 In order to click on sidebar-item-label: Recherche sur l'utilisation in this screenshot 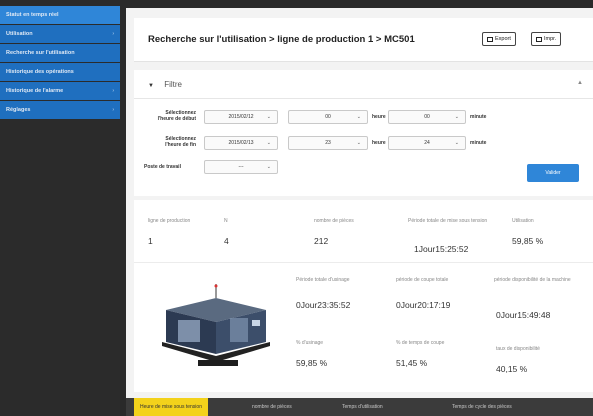, I will do `click(40, 53)`.